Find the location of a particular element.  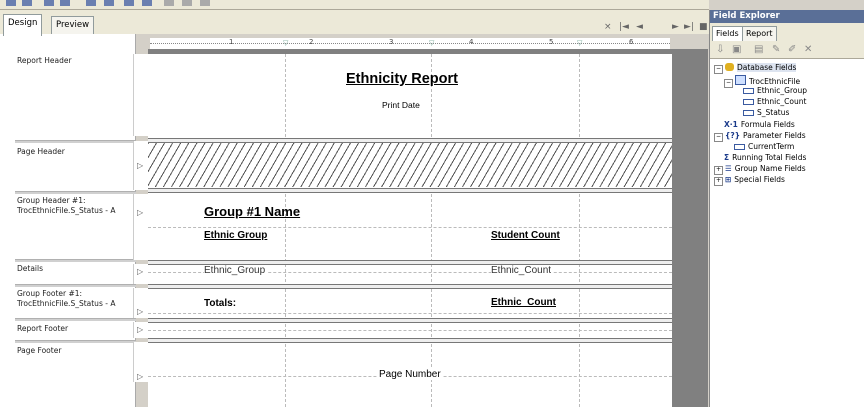

tab-design: Design is located at coordinates (23, 25).